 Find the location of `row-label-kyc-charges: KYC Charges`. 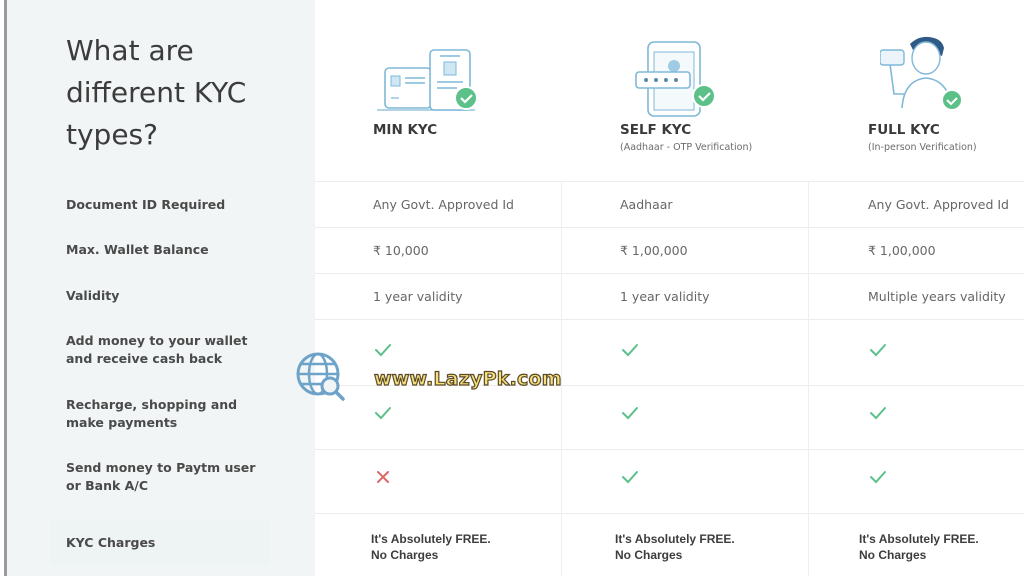

row-label-kyc-charges: KYC Charges is located at coordinates (111, 542).